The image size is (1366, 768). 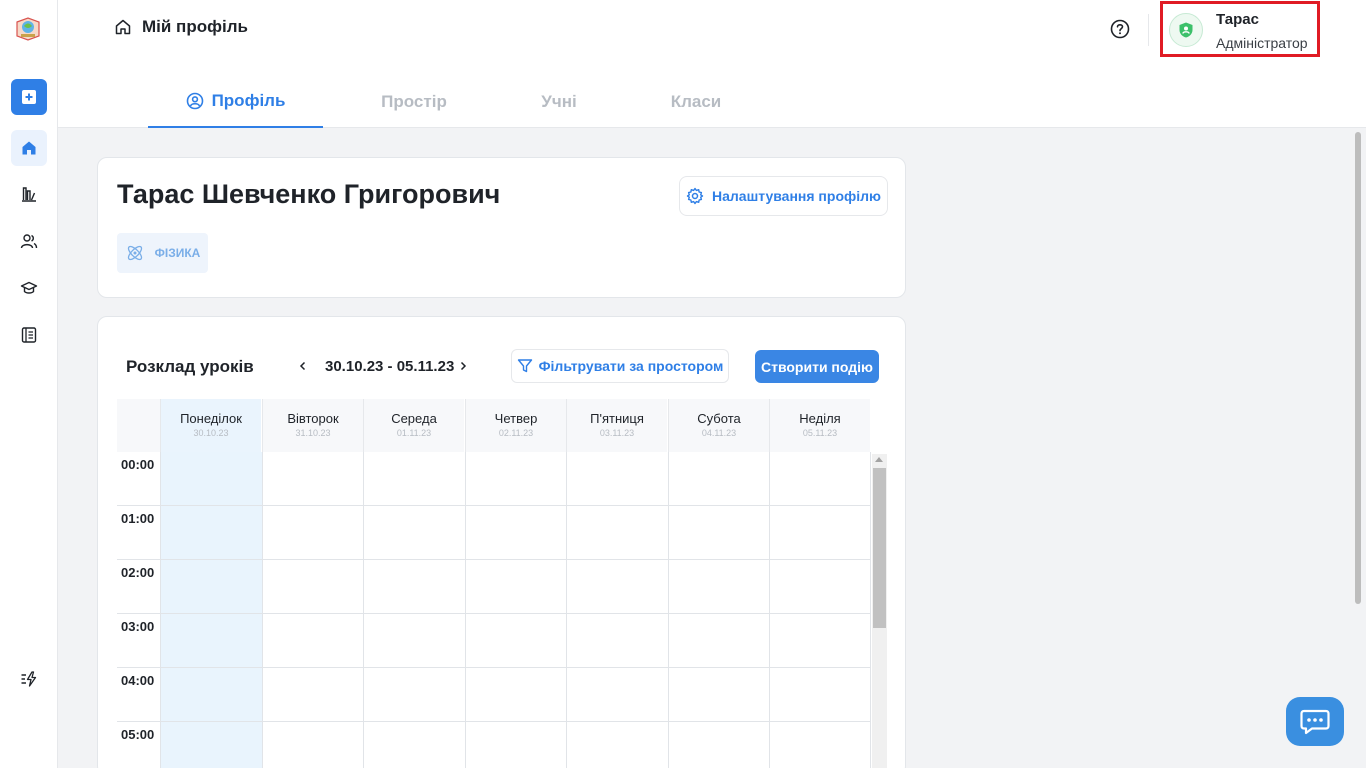 I want to click on next-week-button, so click(x=463, y=366).